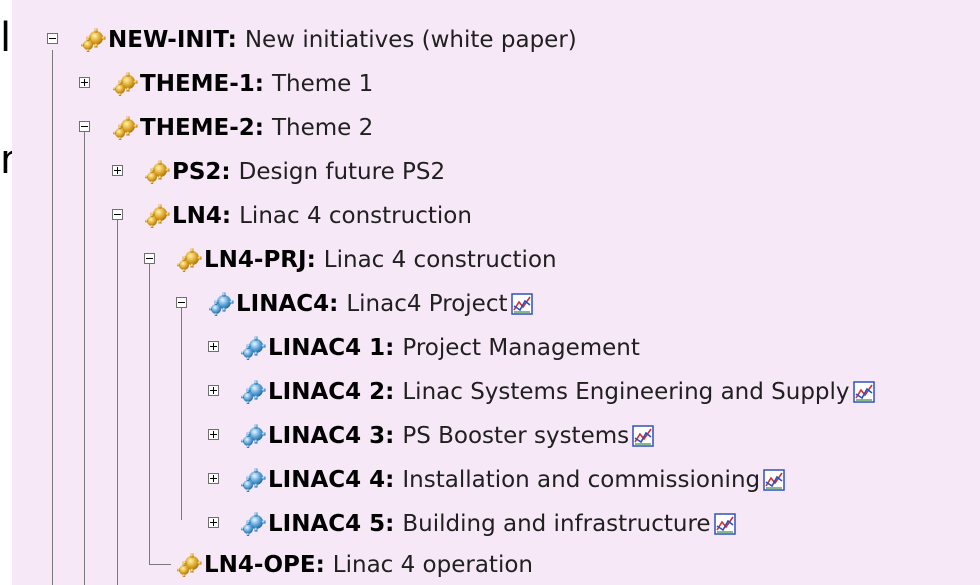 The height and width of the screenshot is (585, 980). What do you see at coordinates (287, 304) in the screenshot?
I see `node-code: LINAC4:` at bounding box center [287, 304].